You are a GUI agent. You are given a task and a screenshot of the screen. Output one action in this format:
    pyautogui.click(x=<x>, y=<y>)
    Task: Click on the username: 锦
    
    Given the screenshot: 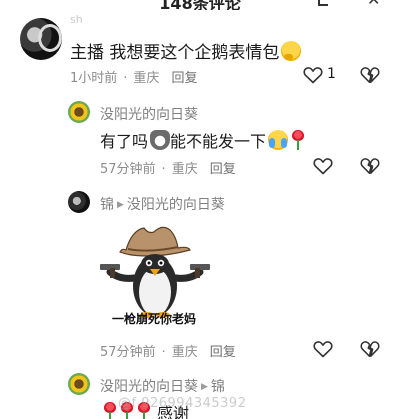 What is the action you would take?
    pyautogui.click(x=107, y=205)
    